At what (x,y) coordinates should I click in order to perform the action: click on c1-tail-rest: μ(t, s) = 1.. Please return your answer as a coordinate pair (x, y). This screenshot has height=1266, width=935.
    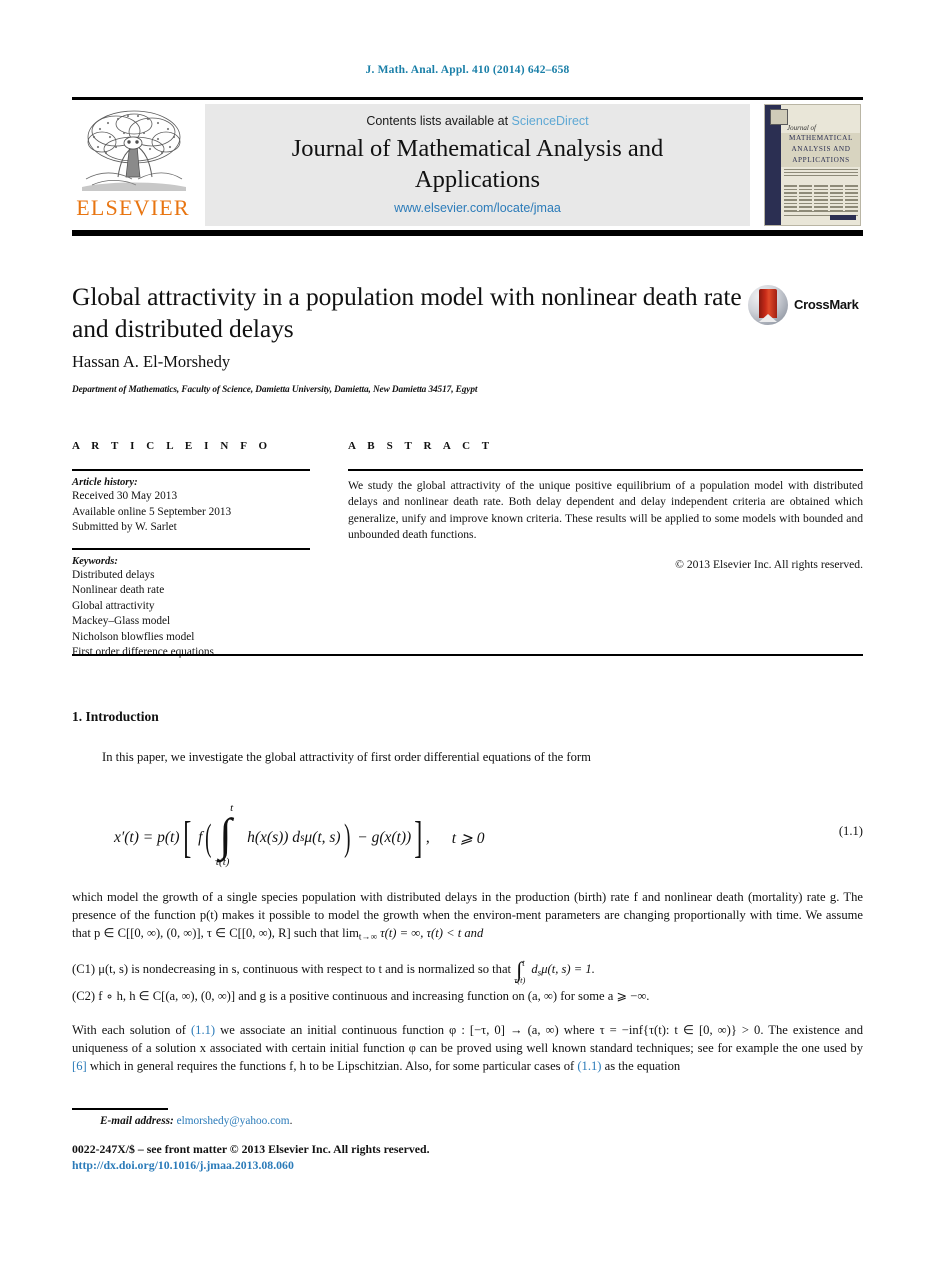
    Looking at the image, I should click on (568, 969).